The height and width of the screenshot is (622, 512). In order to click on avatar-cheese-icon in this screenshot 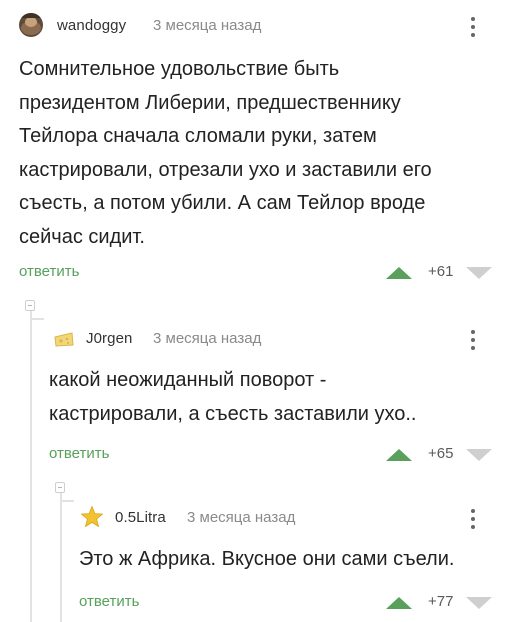, I will do `click(64, 339)`.